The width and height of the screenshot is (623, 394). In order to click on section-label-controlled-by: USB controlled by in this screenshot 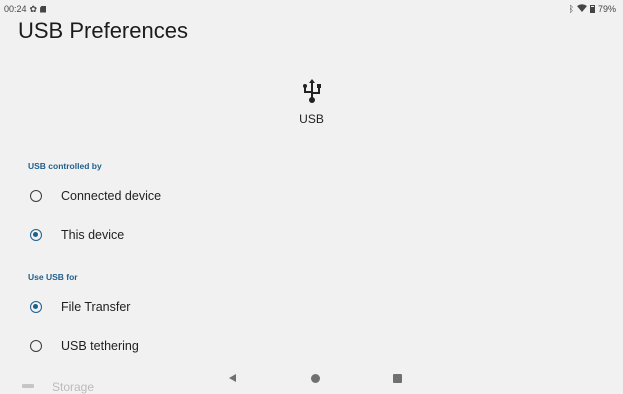, I will do `click(65, 166)`.